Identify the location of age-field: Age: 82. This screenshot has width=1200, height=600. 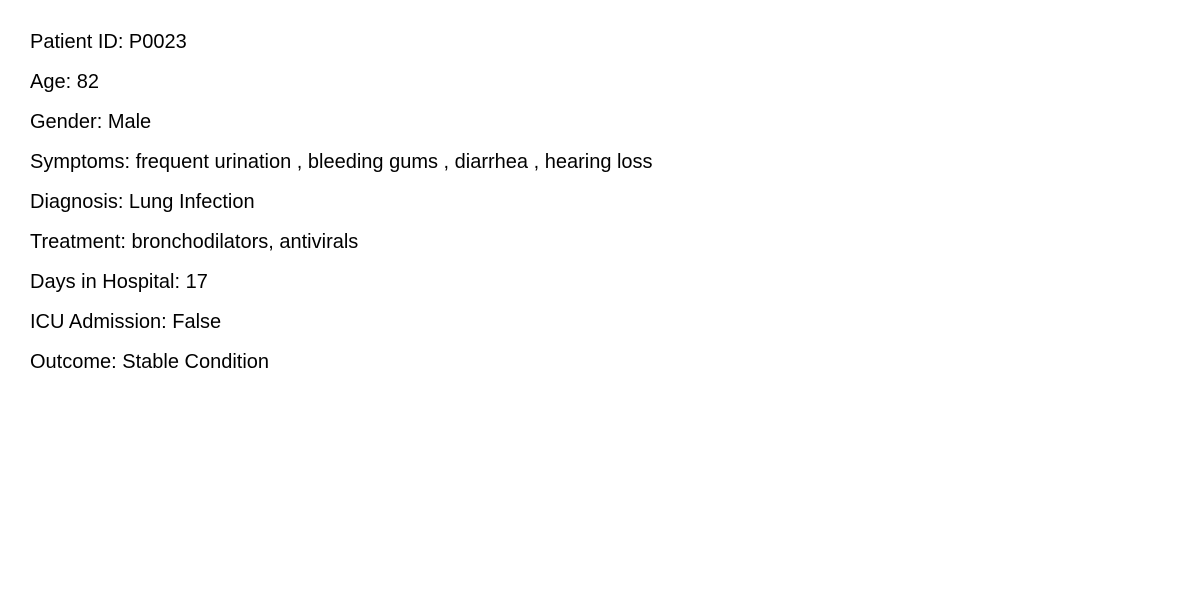
(64, 82).